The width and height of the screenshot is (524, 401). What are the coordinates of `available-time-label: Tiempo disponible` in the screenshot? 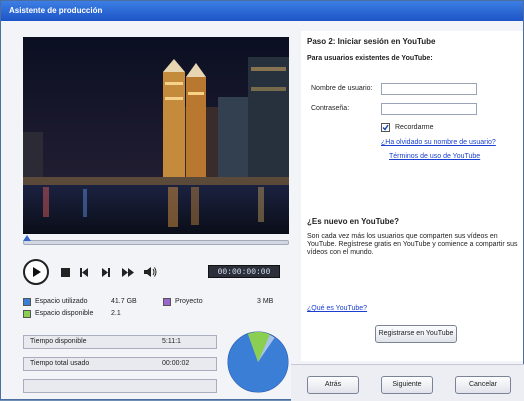 It's located at (58, 341).